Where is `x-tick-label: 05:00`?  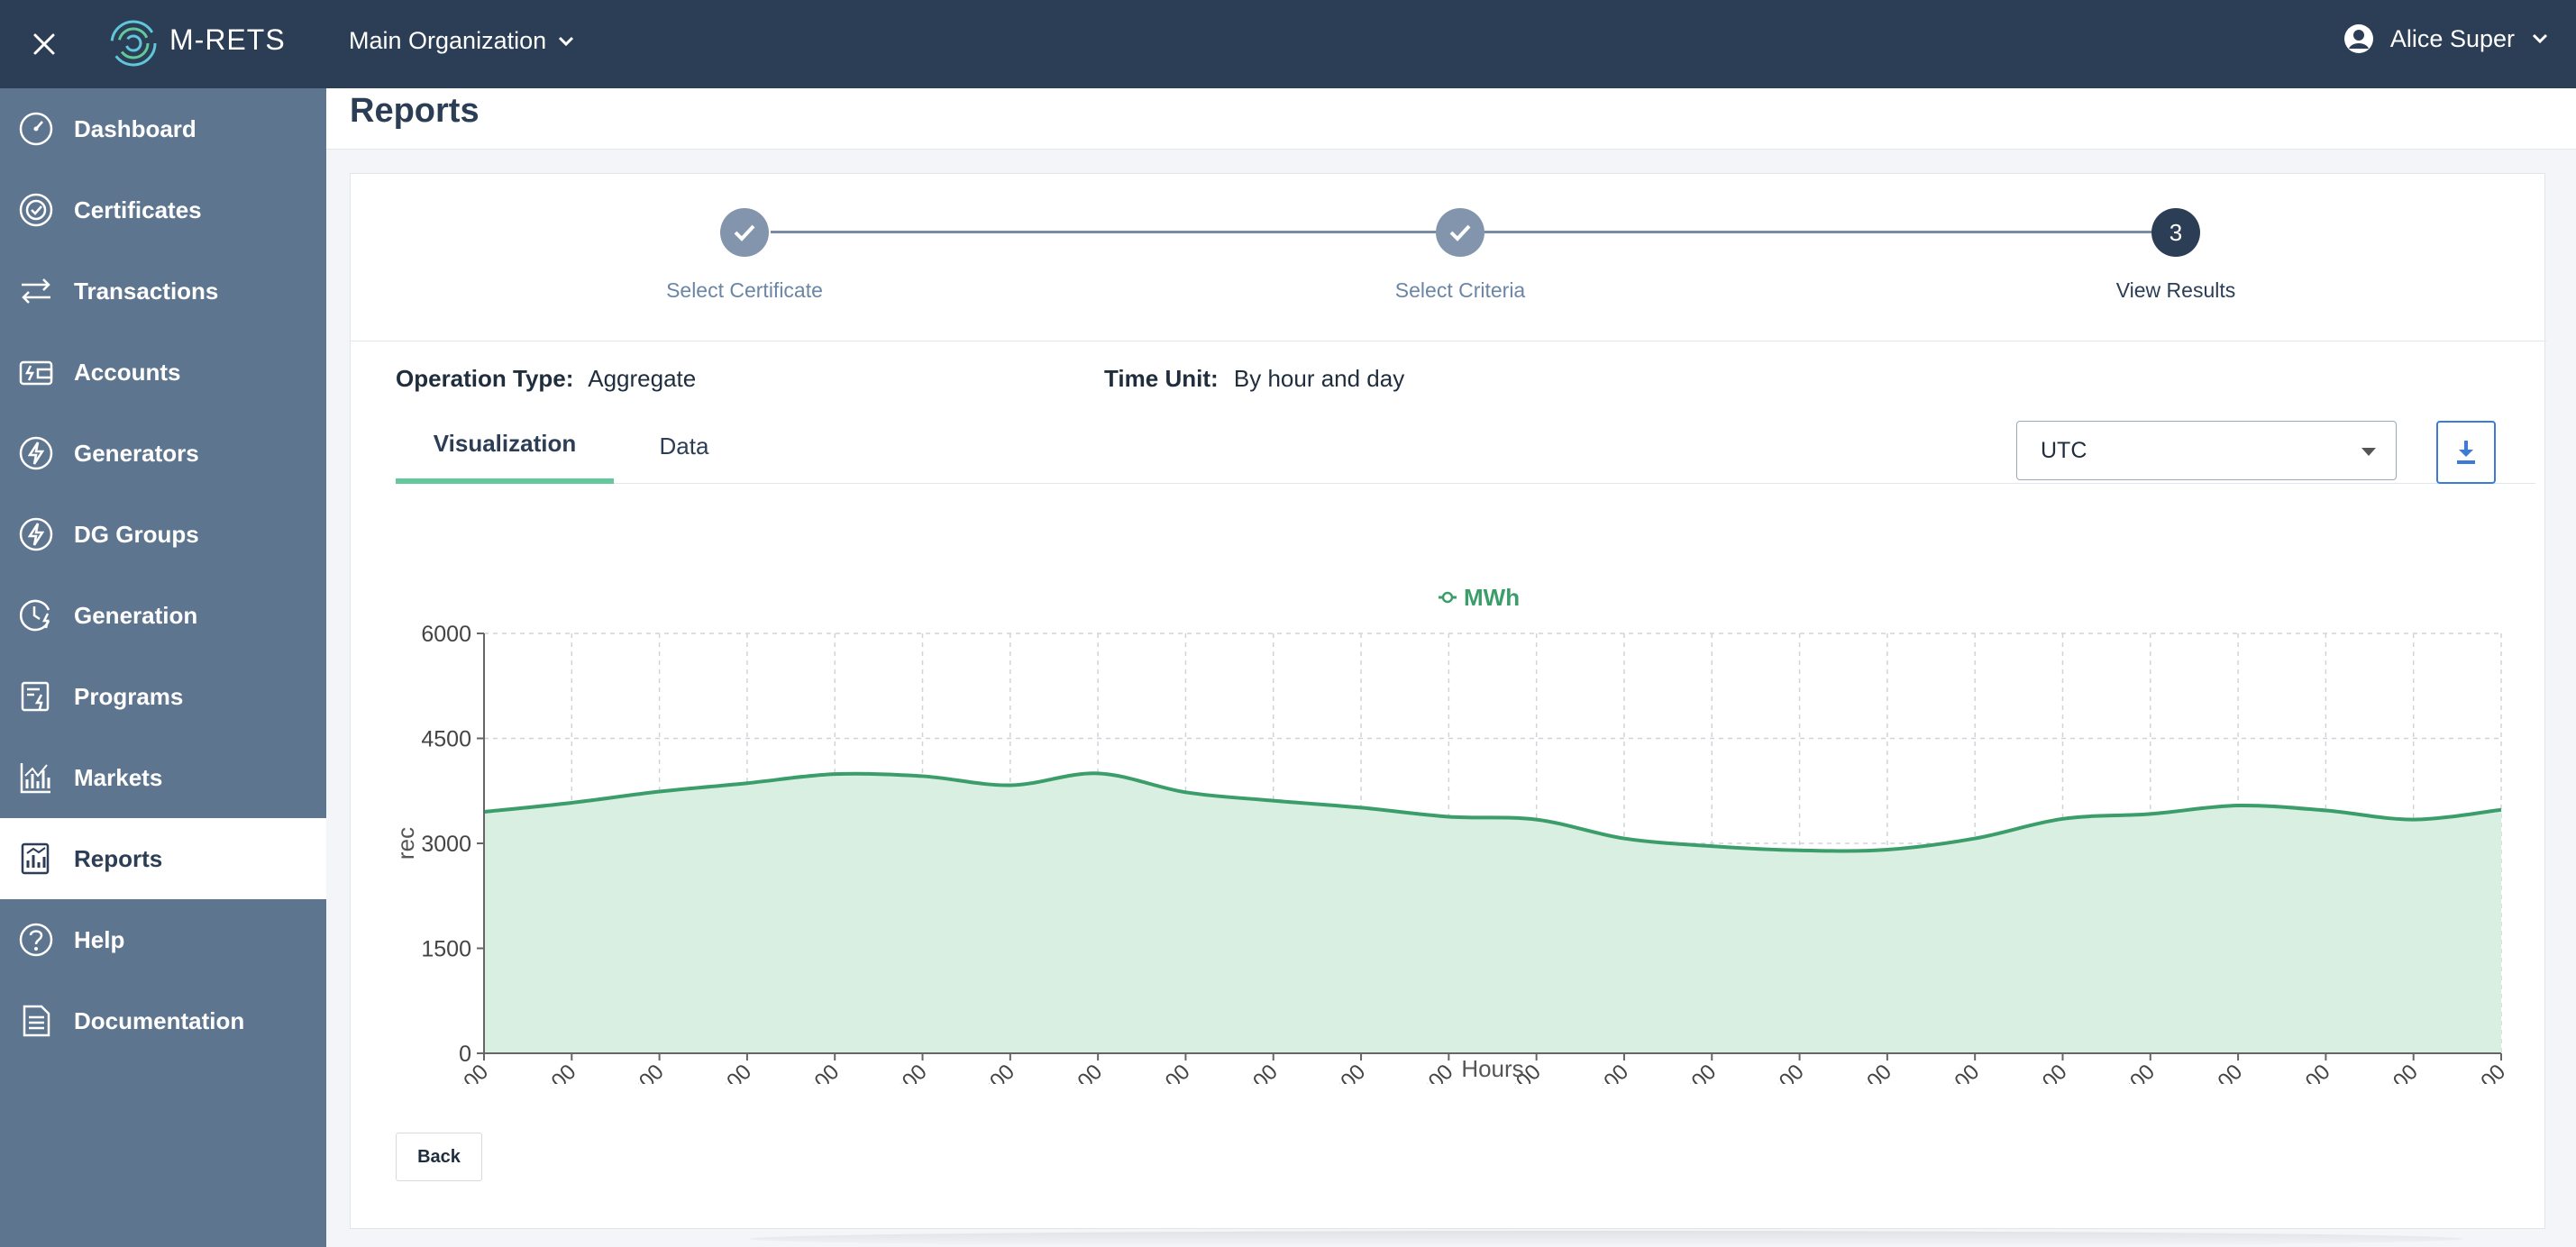
x-tick-label: 05:00 is located at coordinates (904, 1072).